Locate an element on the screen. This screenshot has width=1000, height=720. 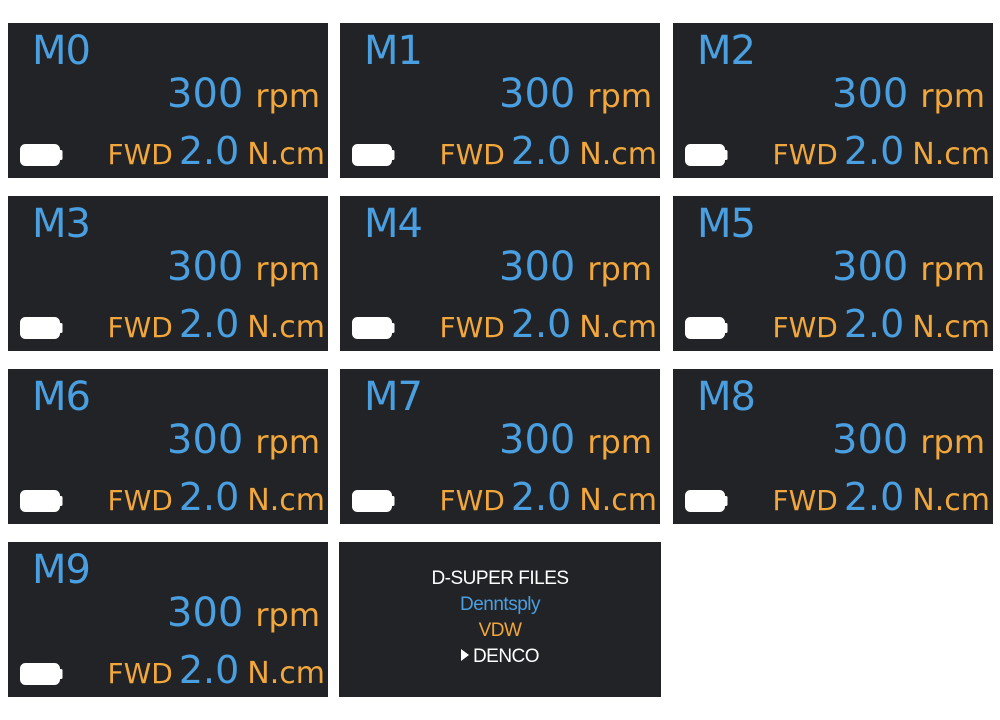
mode-screen-m6: M6 300 rpm FWD 2.0 N.cm is located at coordinates (168, 446).